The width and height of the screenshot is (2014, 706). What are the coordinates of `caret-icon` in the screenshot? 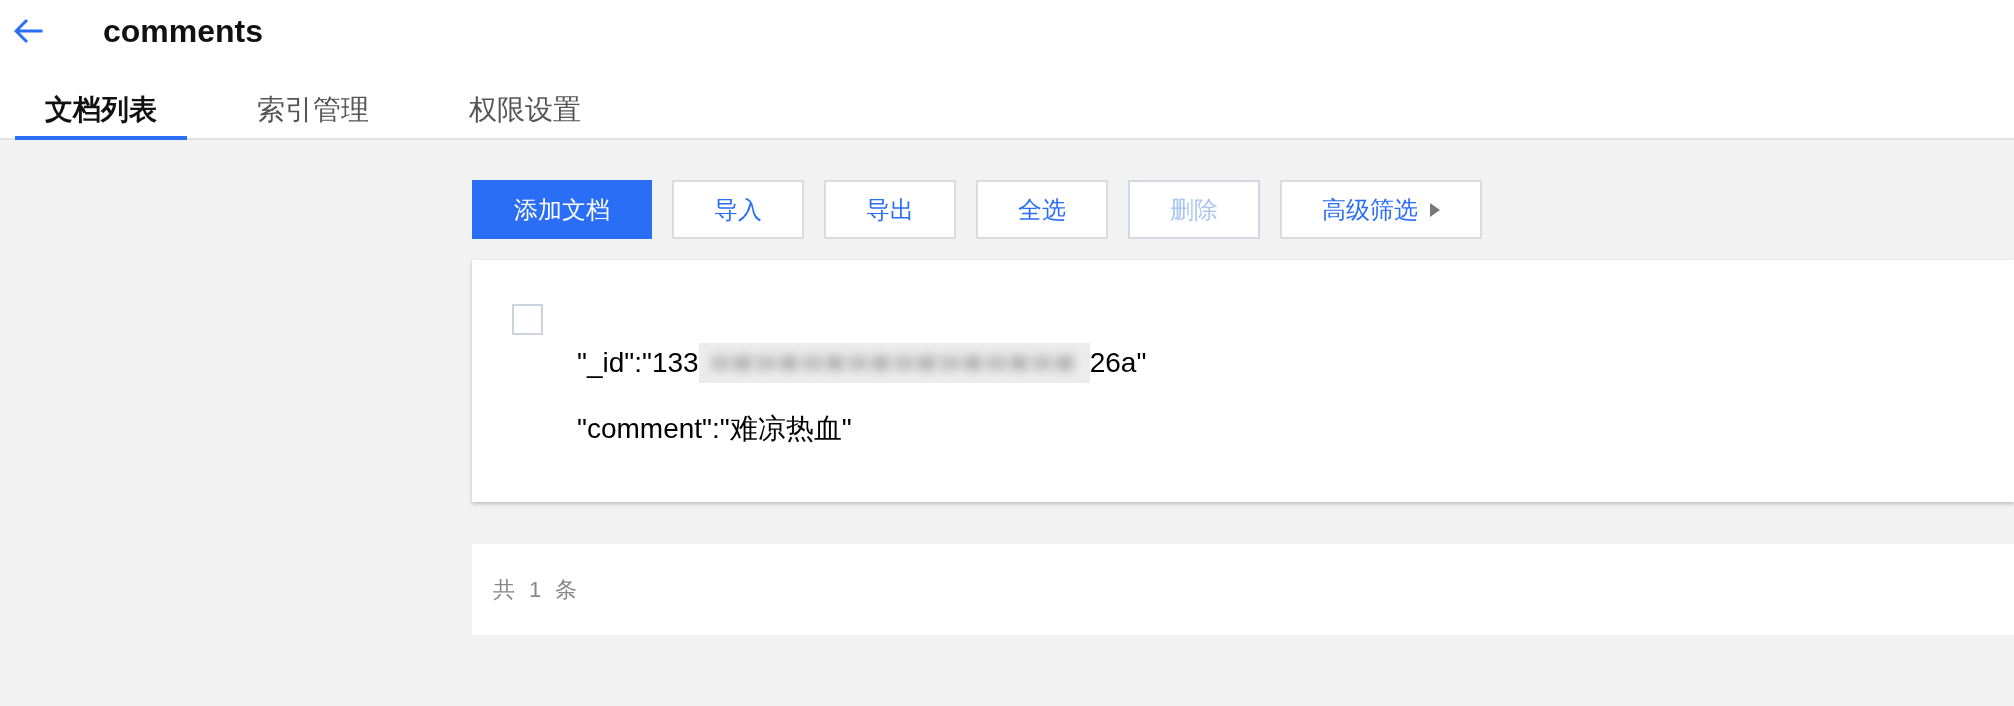 It's located at (1435, 209).